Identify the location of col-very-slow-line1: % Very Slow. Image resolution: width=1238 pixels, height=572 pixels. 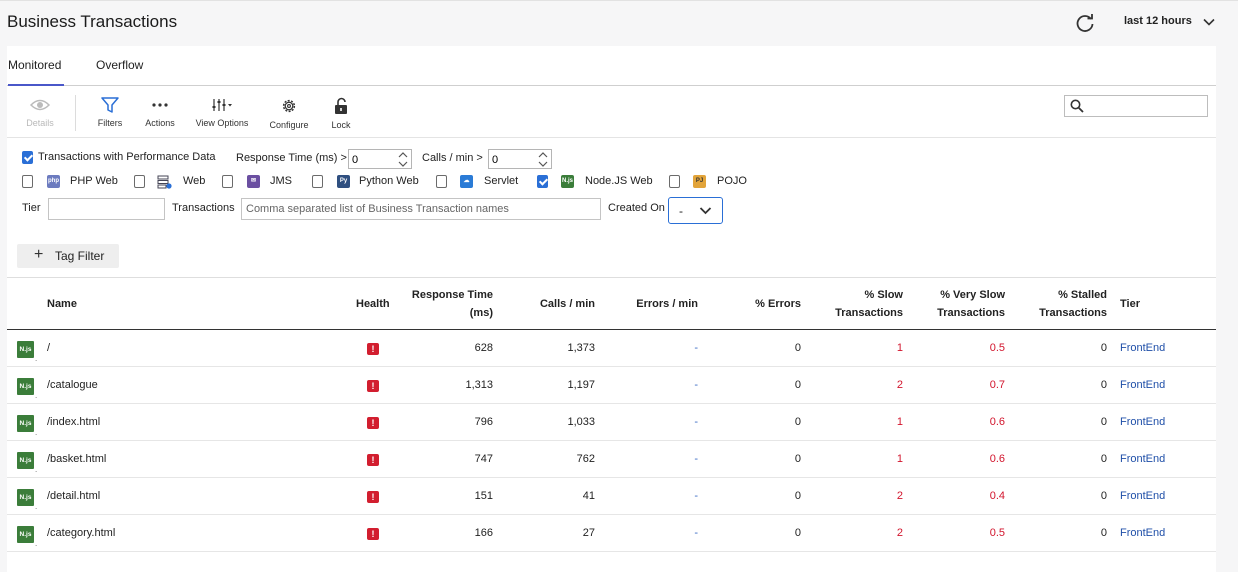
(972, 295).